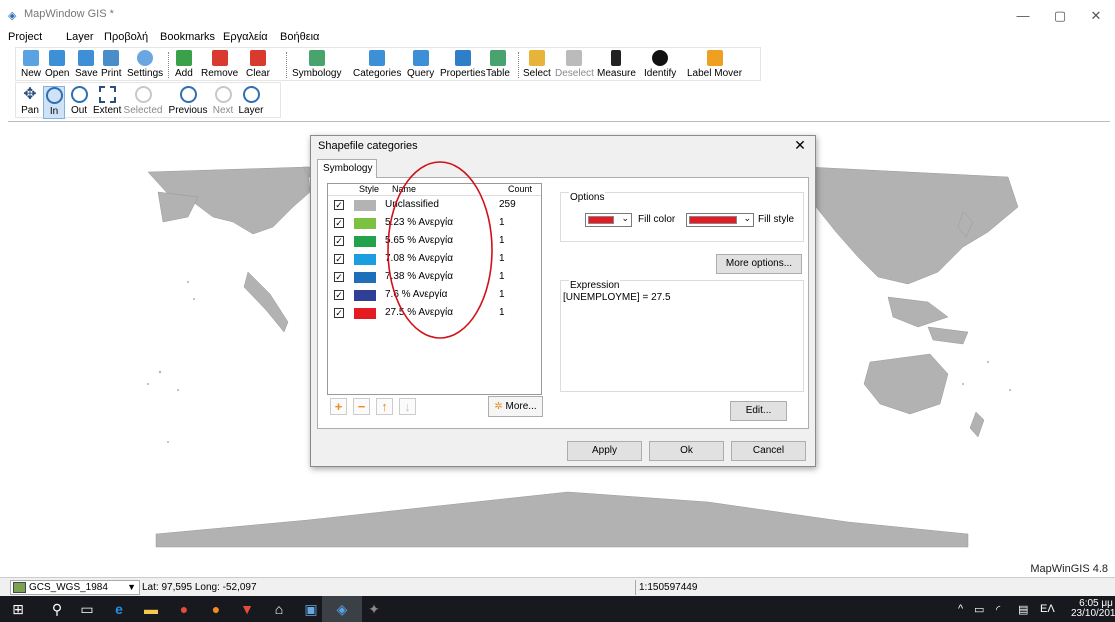  I want to click on annotation-ellipse, so click(440, 250).